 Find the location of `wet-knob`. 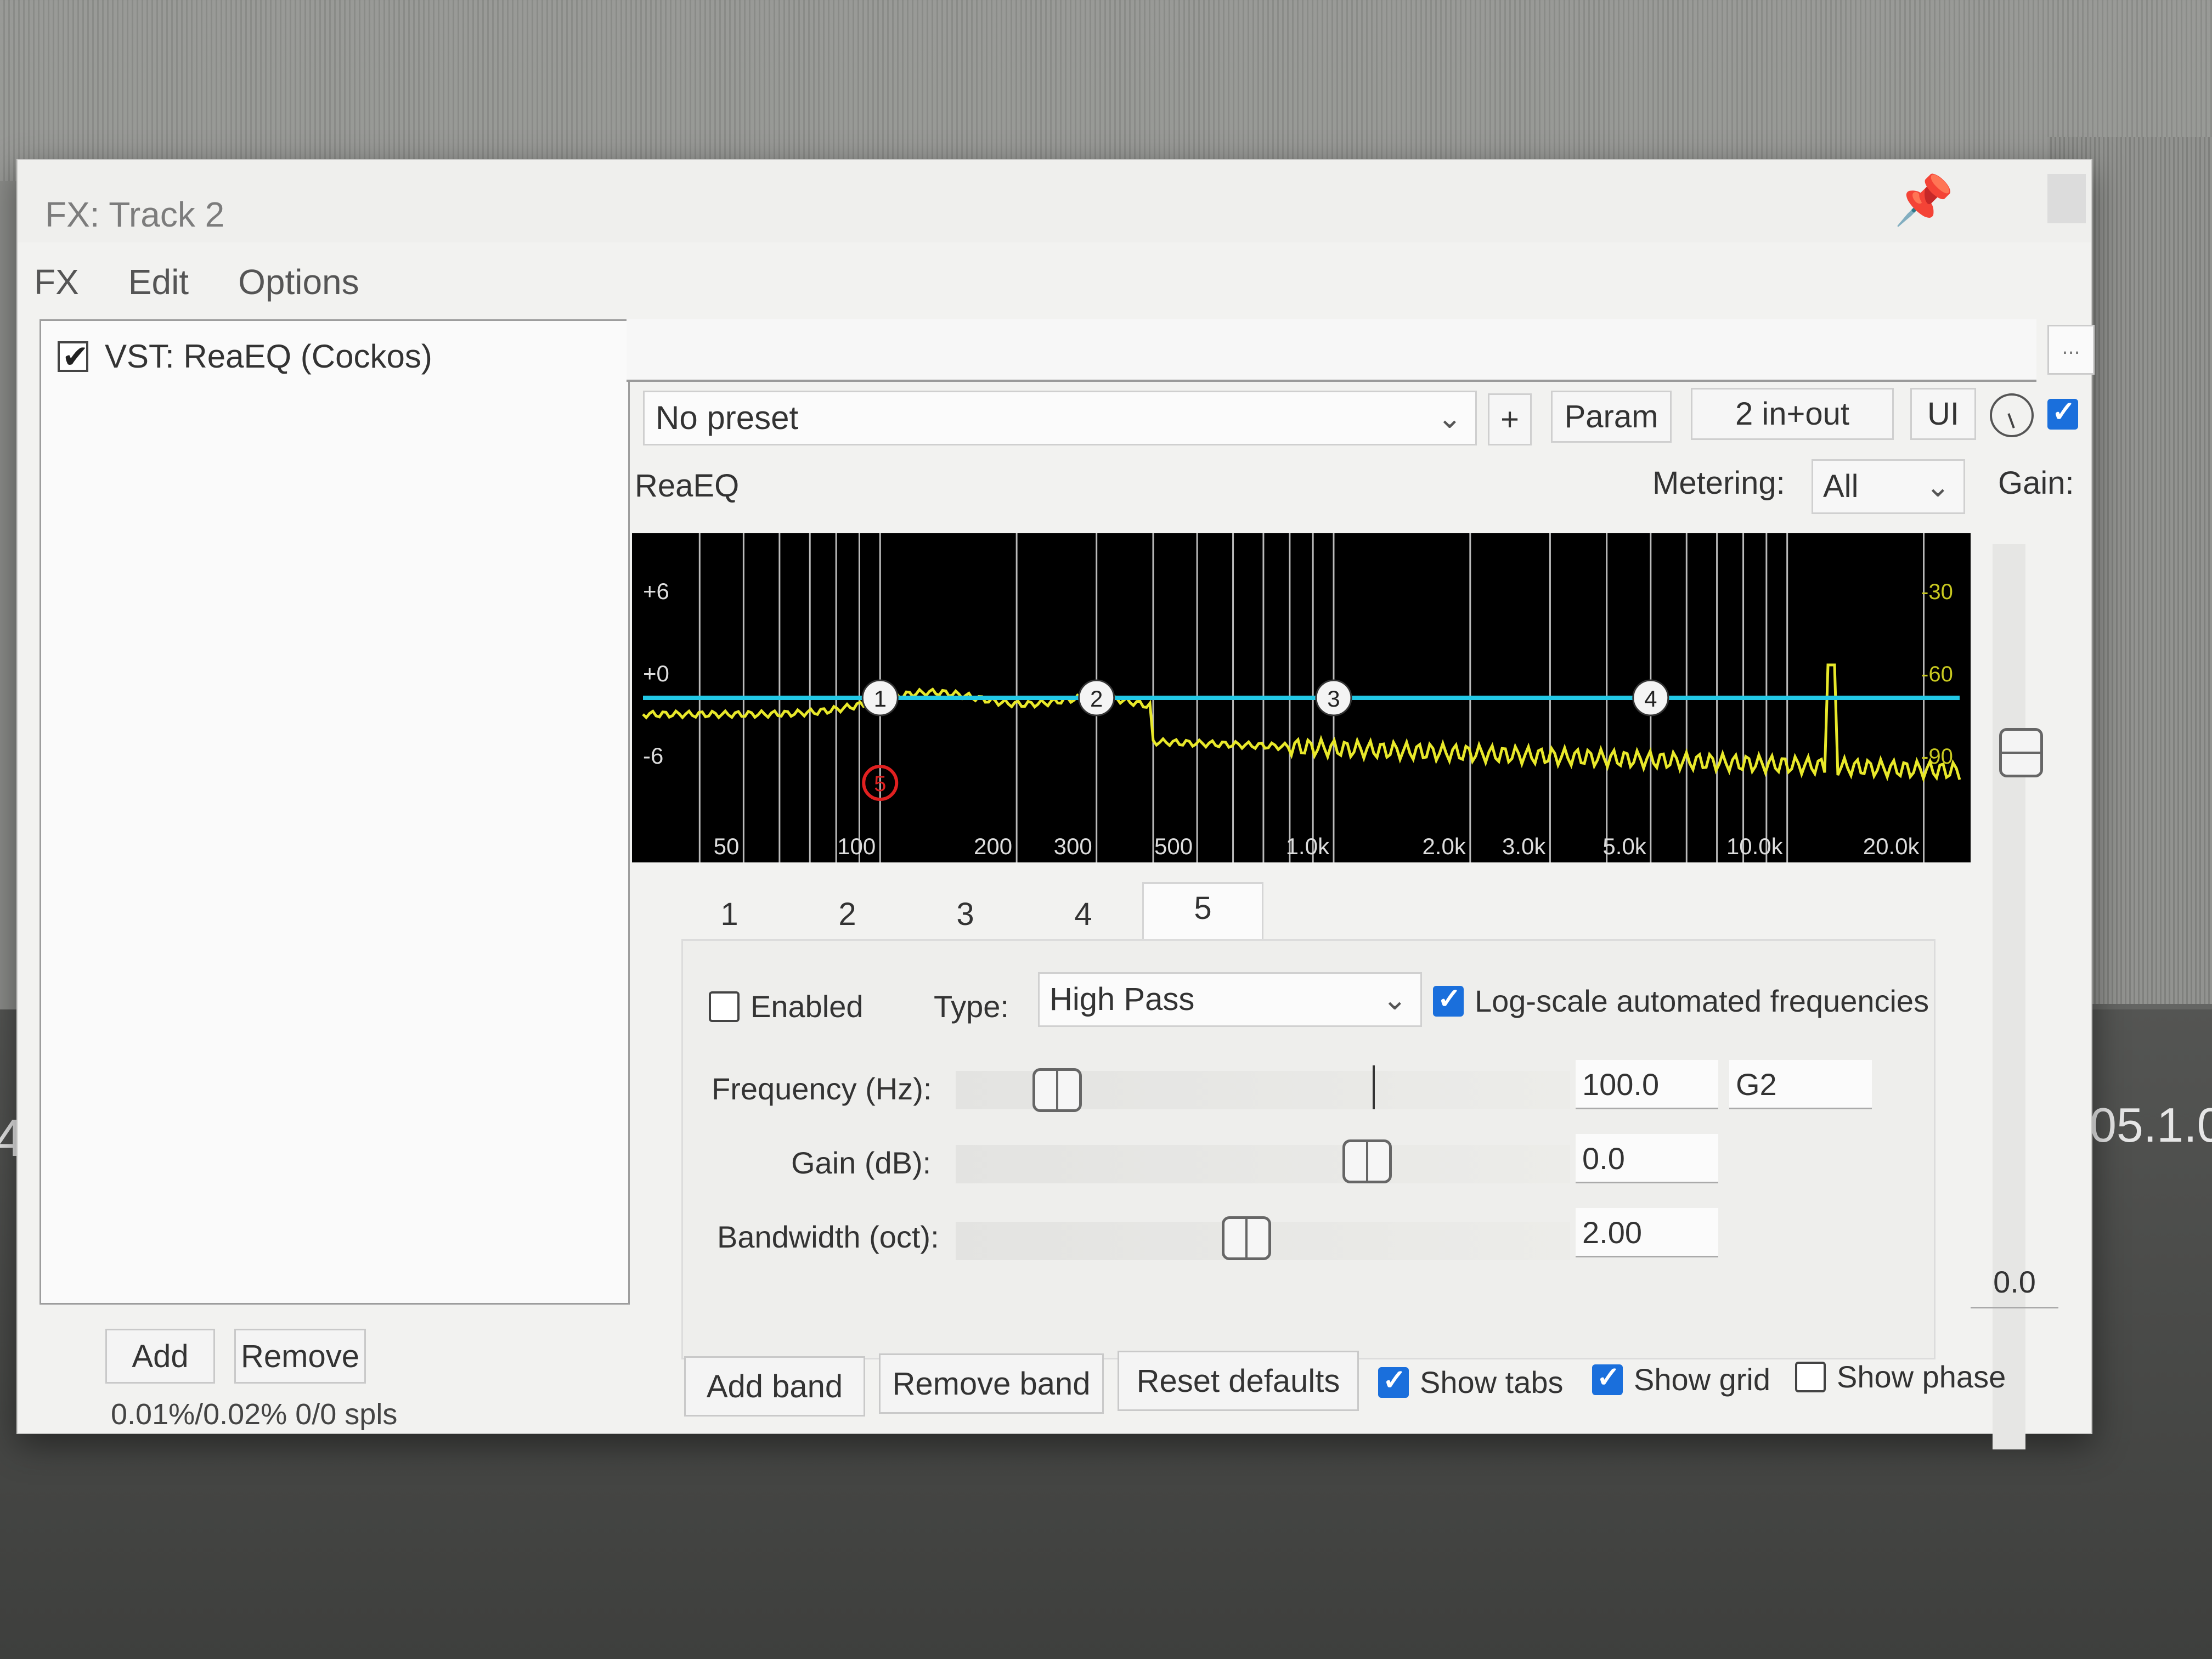

wet-knob is located at coordinates (2012, 415).